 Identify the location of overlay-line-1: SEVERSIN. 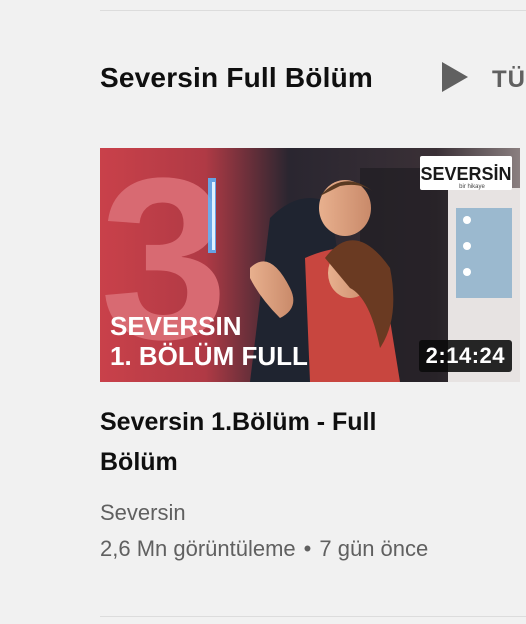
(176, 326).